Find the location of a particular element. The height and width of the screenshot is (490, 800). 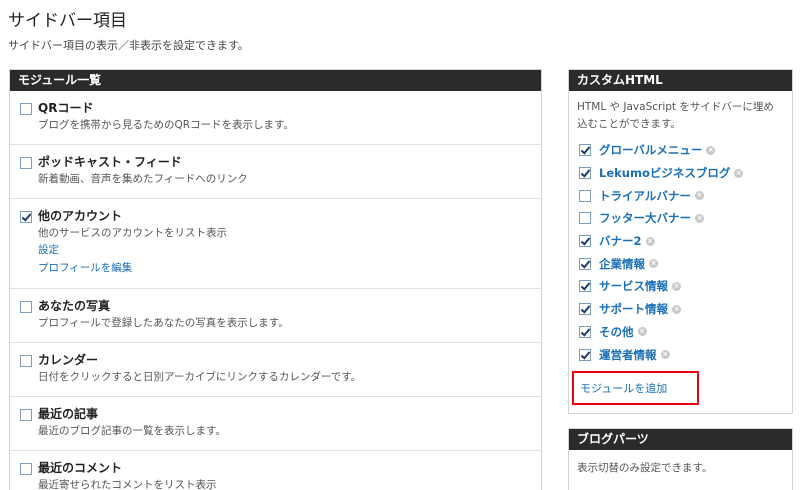

custom-html-item: トライアルバナー × is located at coordinates (685, 195).